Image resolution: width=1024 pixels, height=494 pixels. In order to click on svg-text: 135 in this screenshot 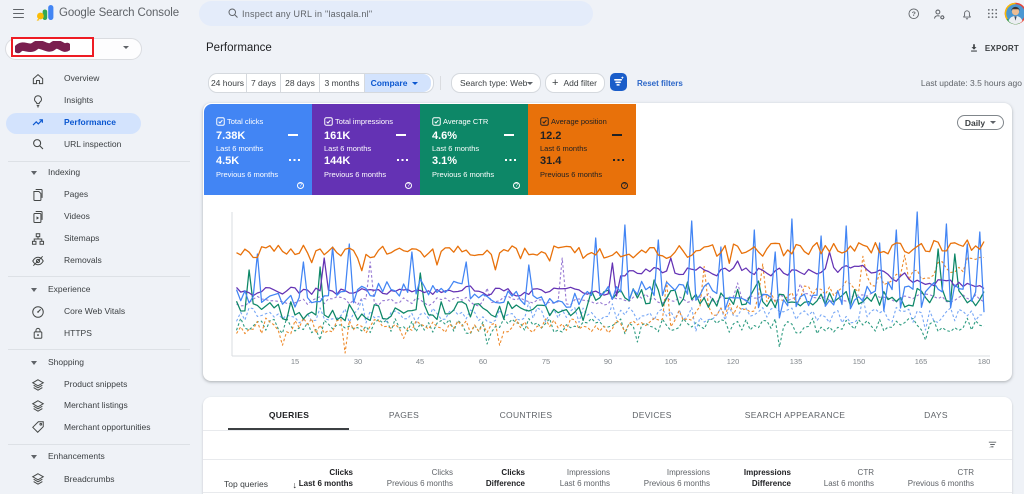, I will do `click(796, 361)`.